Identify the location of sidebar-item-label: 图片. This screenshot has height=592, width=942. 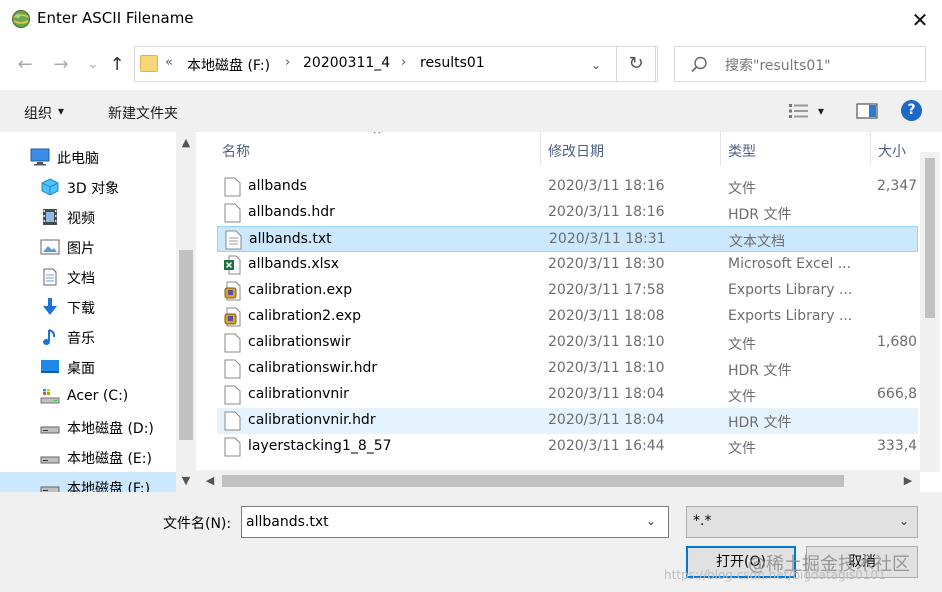
(81, 249).